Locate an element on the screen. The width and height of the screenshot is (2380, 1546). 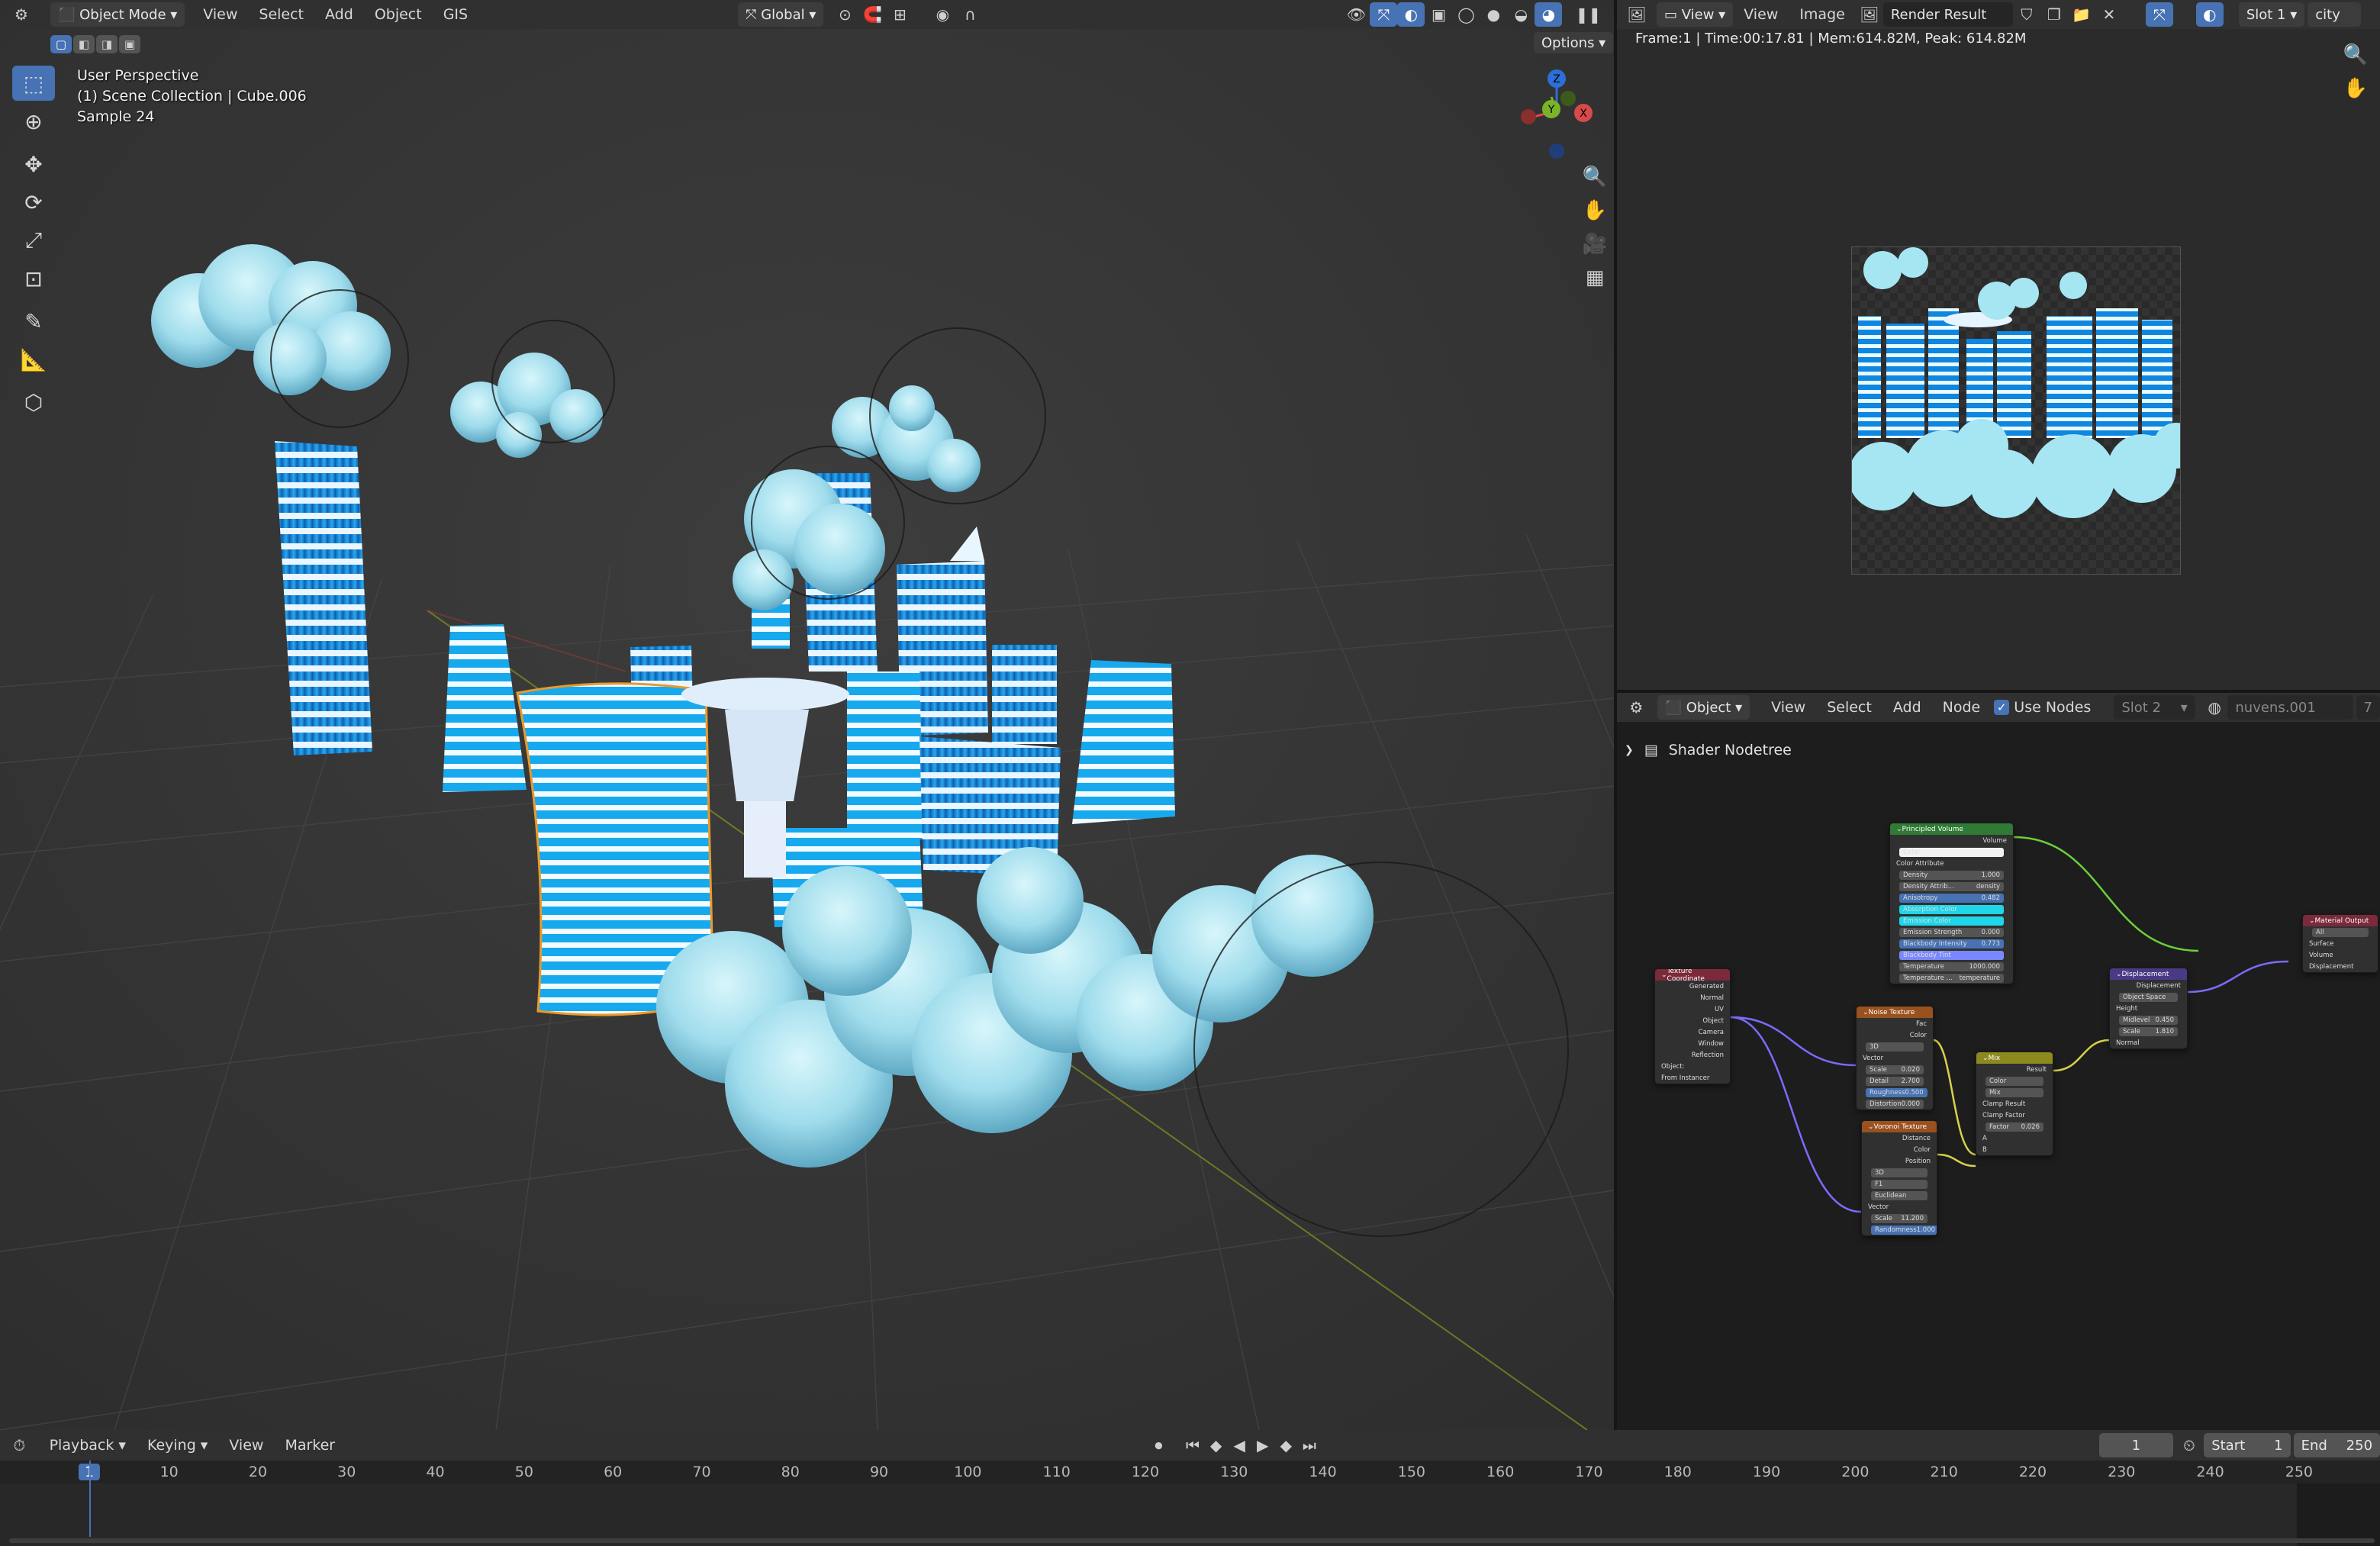
play-icon: ▶ is located at coordinates (1262, 1445).